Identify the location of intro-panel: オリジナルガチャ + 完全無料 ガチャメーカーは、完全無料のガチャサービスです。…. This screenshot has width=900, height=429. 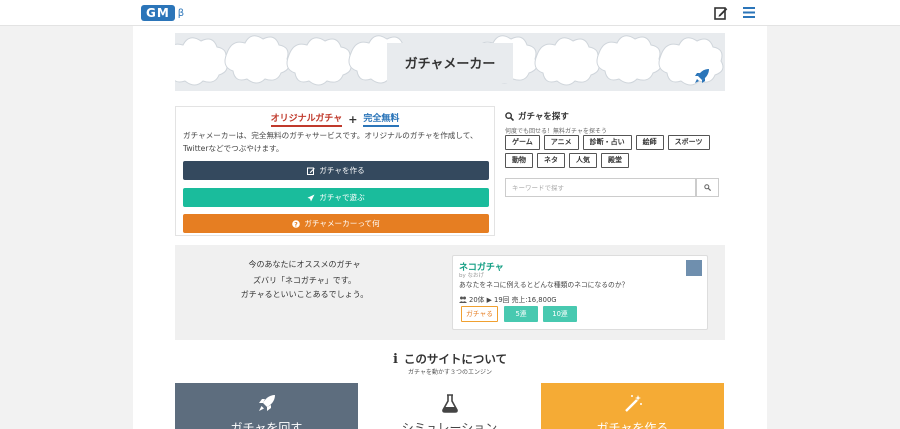
(335, 171).